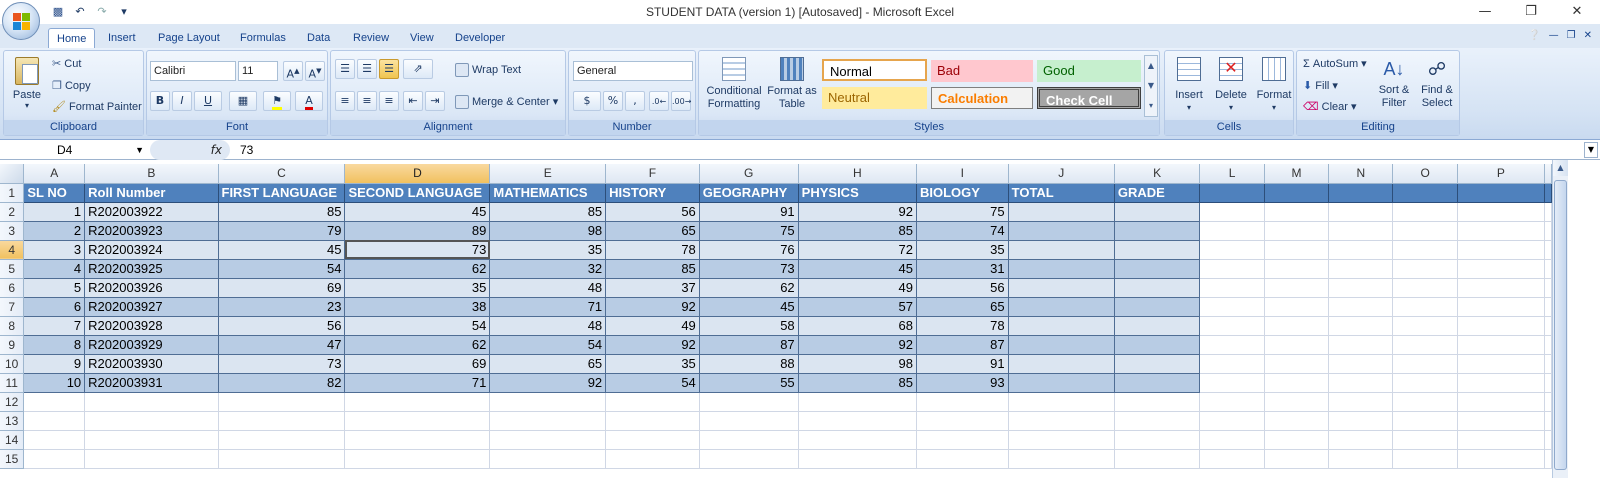 The height and width of the screenshot is (478, 1600). What do you see at coordinates (749, 364) in the screenshot?
I see `cell: 88` at bounding box center [749, 364].